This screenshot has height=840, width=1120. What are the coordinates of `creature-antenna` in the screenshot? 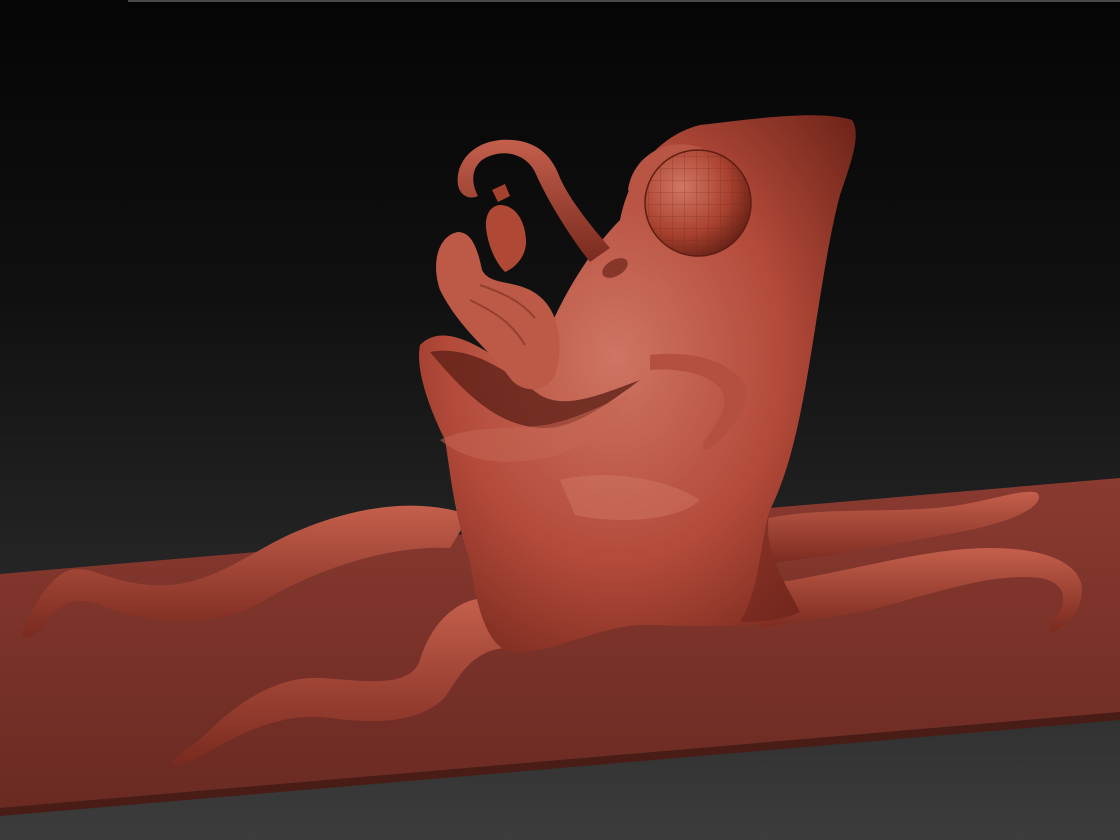 It's located at (533, 200).